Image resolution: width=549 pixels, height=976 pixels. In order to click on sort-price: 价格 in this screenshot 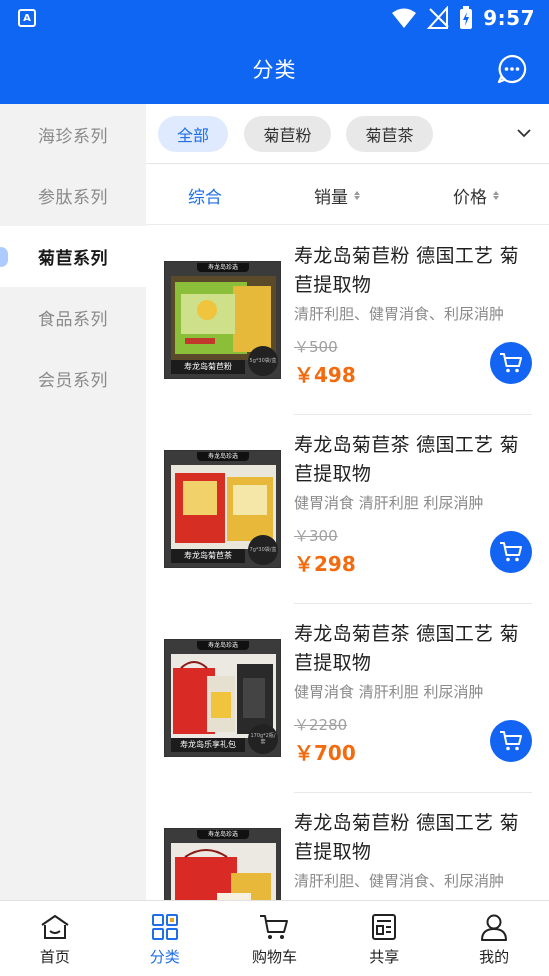, I will do `click(476, 195)`.